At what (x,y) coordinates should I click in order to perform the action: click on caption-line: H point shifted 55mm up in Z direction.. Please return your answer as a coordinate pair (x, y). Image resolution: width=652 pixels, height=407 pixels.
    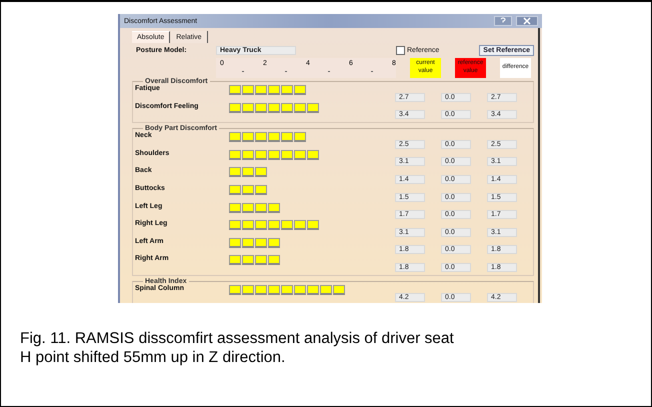
    Looking at the image, I should click on (153, 357).